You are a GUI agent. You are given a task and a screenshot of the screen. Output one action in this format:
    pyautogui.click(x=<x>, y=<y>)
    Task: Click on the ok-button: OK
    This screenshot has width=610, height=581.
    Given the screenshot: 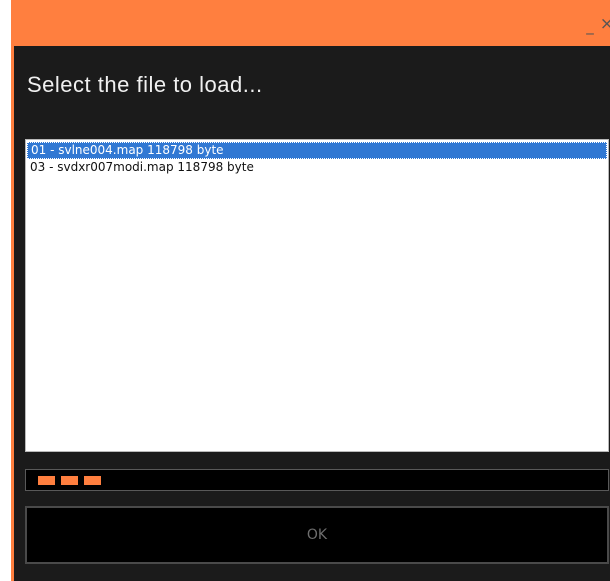 What is the action you would take?
    pyautogui.click(x=317, y=535)
    